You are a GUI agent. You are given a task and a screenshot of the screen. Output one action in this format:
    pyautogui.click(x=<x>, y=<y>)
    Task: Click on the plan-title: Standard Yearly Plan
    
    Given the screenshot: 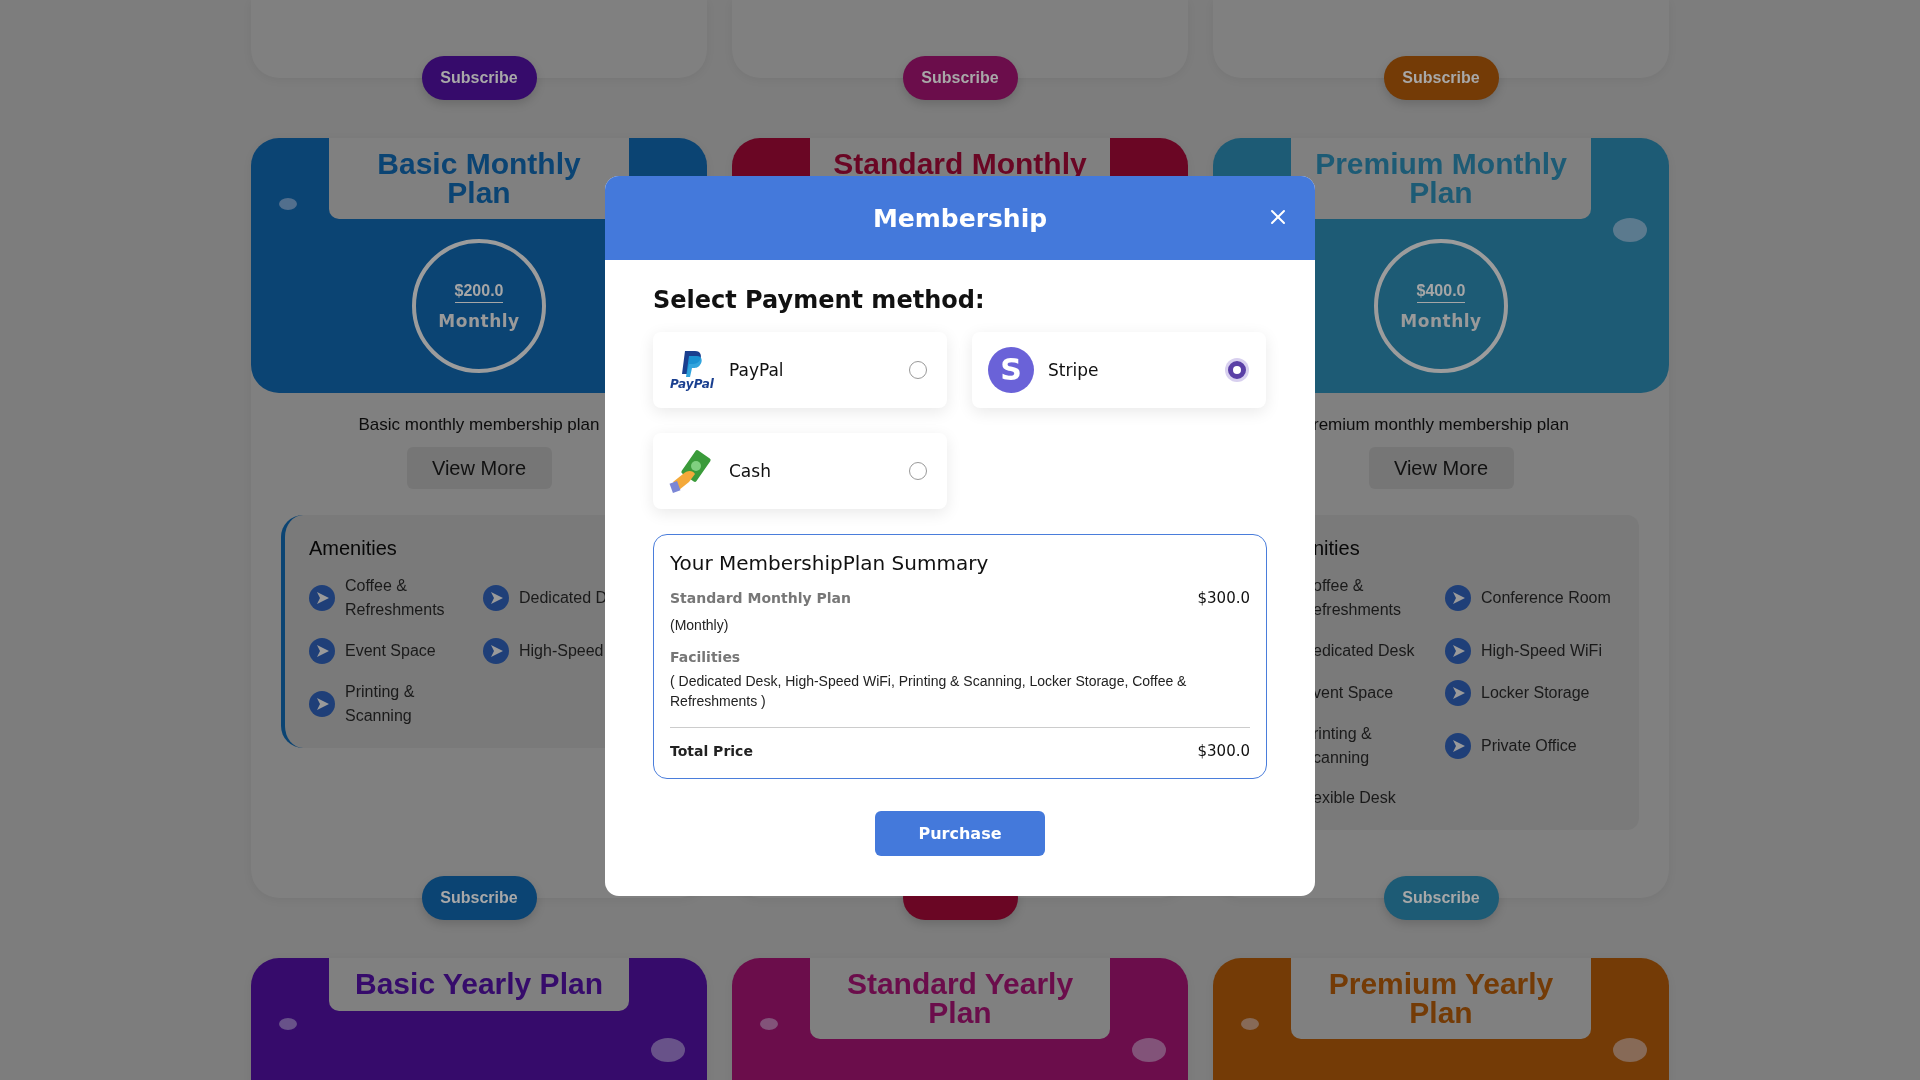 What is the action you would take?
    pyautogui.click(x=960, y=998)
    